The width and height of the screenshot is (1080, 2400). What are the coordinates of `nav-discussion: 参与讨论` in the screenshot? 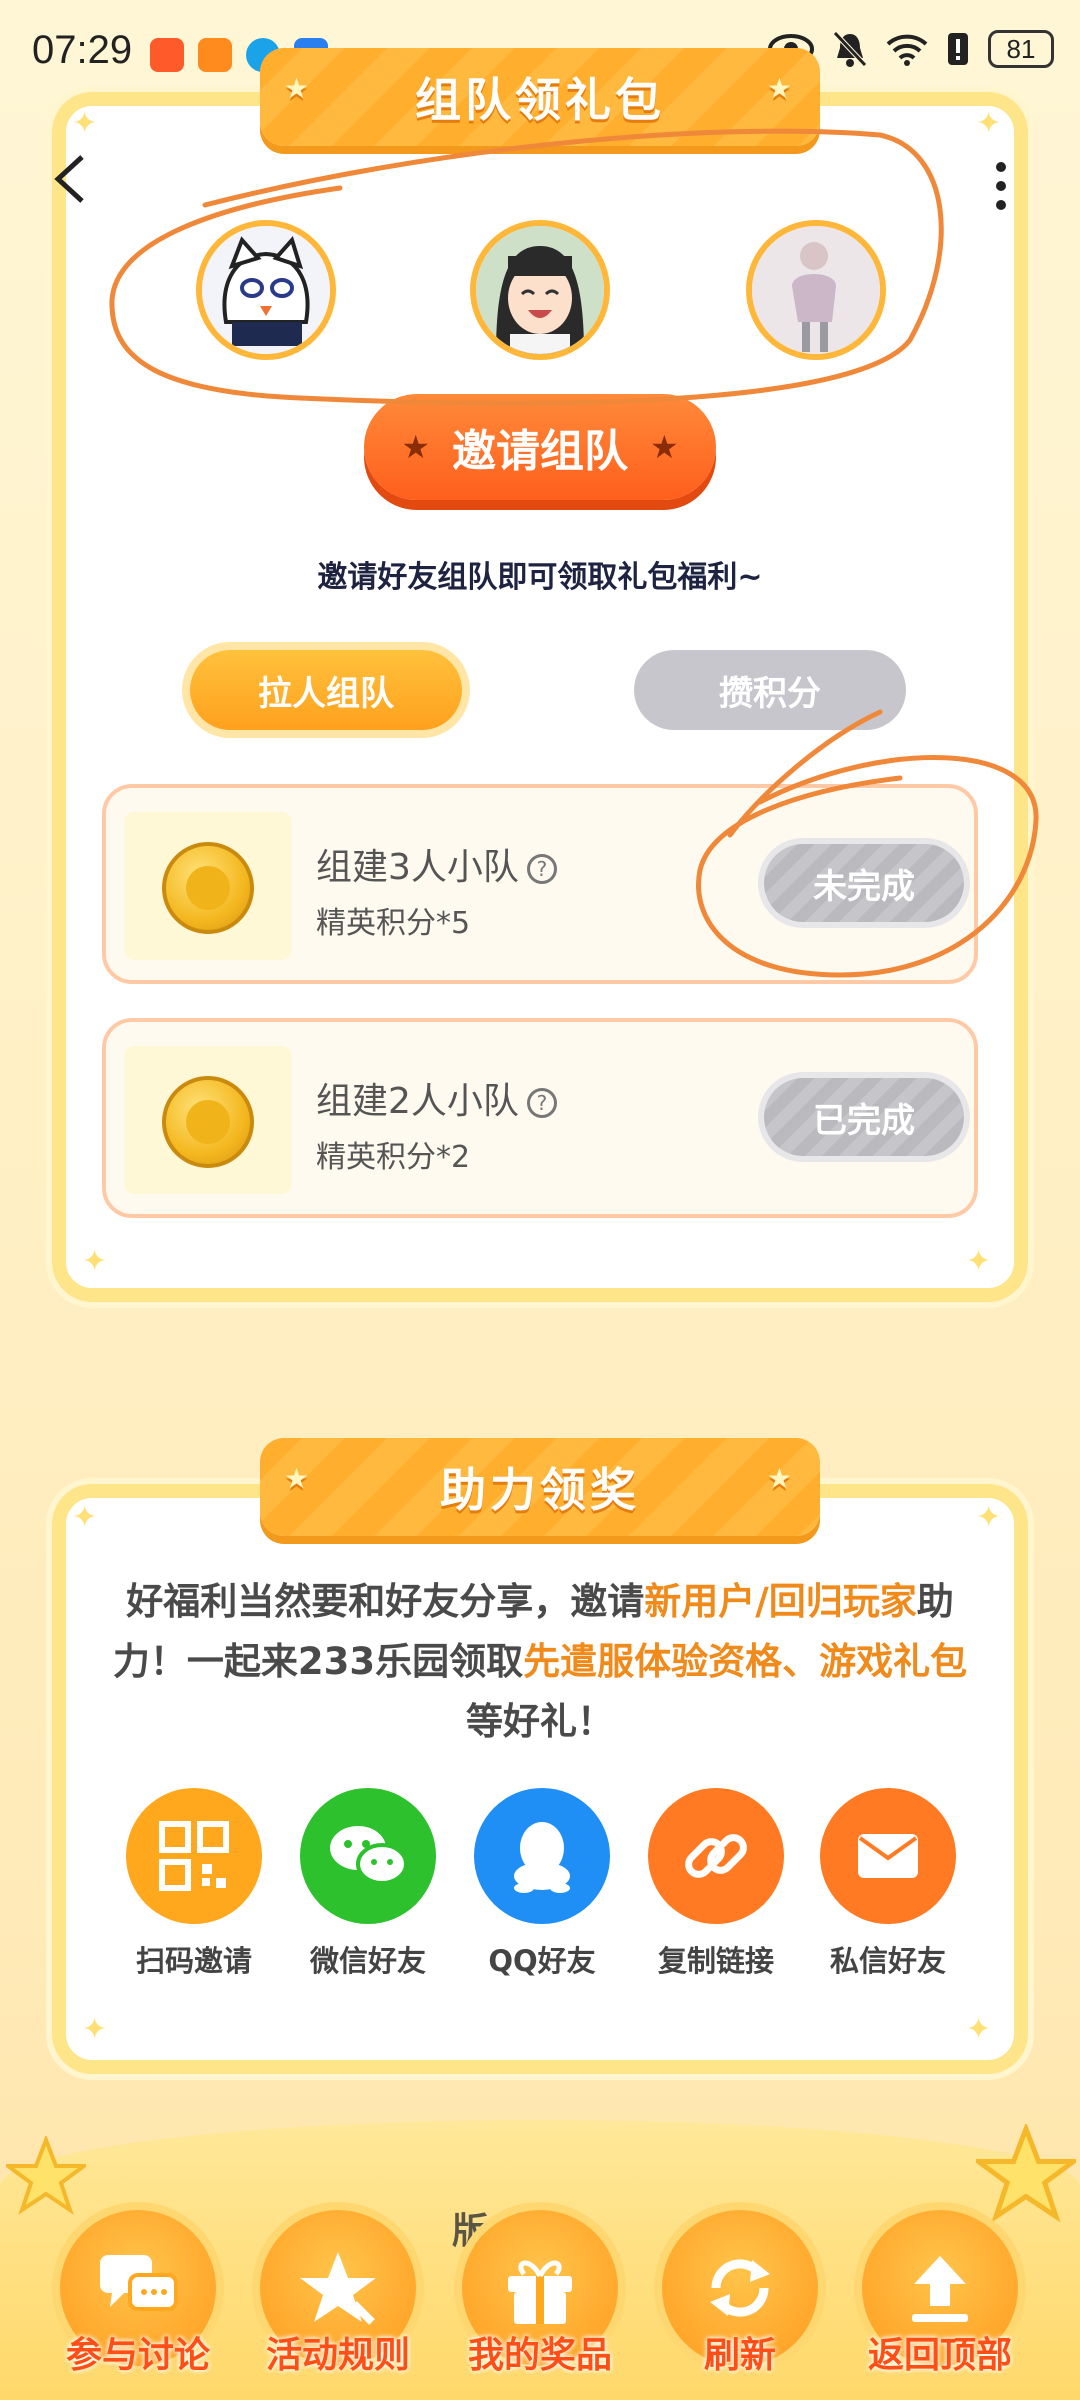 It's located at (138, 2300).